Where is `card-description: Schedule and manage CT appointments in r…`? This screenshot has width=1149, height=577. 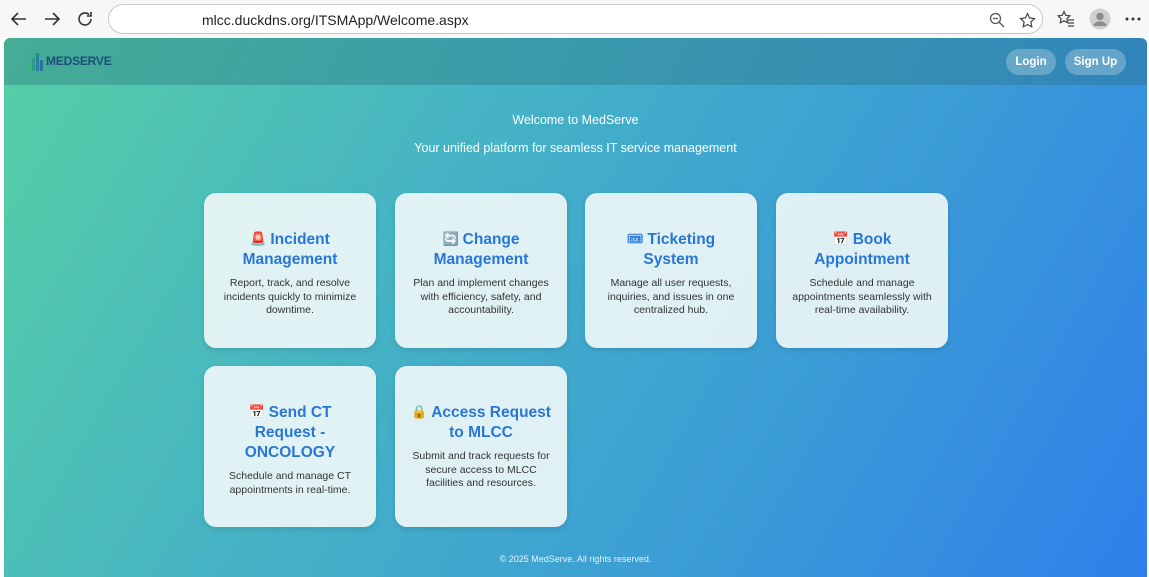 card-description: Schedule and manage CT appointments in r… is located at coordinates (290, 483).